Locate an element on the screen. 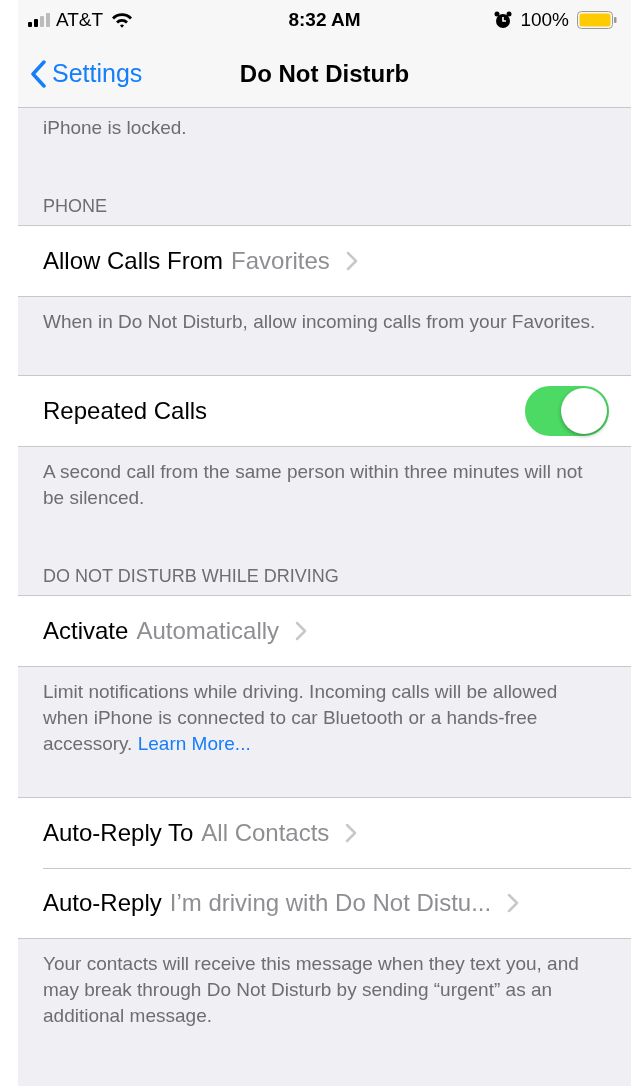  row-value: Automatically is located at coordinates (208, 631).